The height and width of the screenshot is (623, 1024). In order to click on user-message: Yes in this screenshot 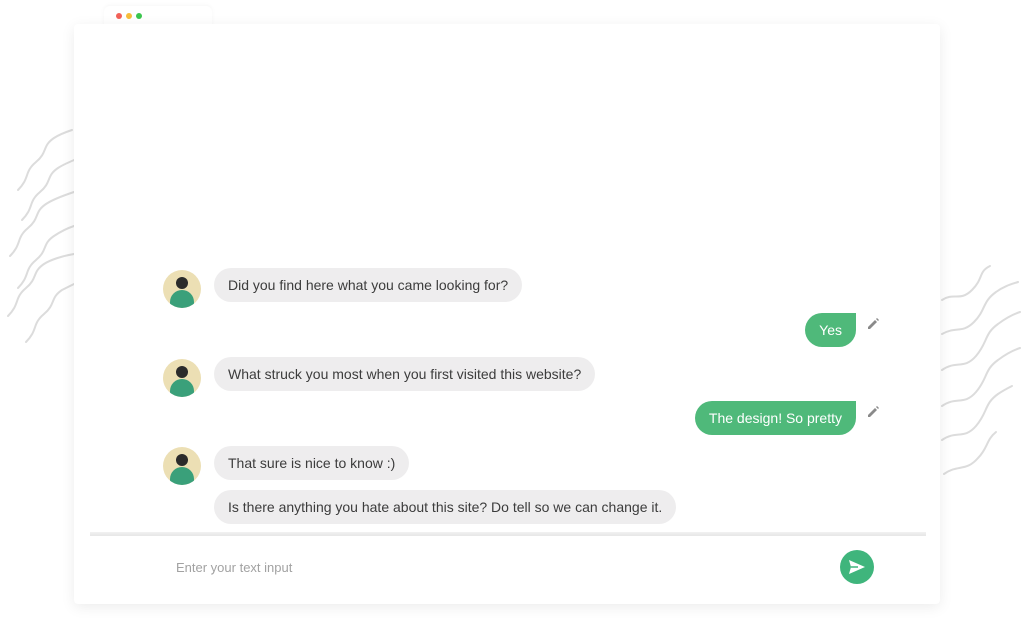, I will do `click(830, 330)`.